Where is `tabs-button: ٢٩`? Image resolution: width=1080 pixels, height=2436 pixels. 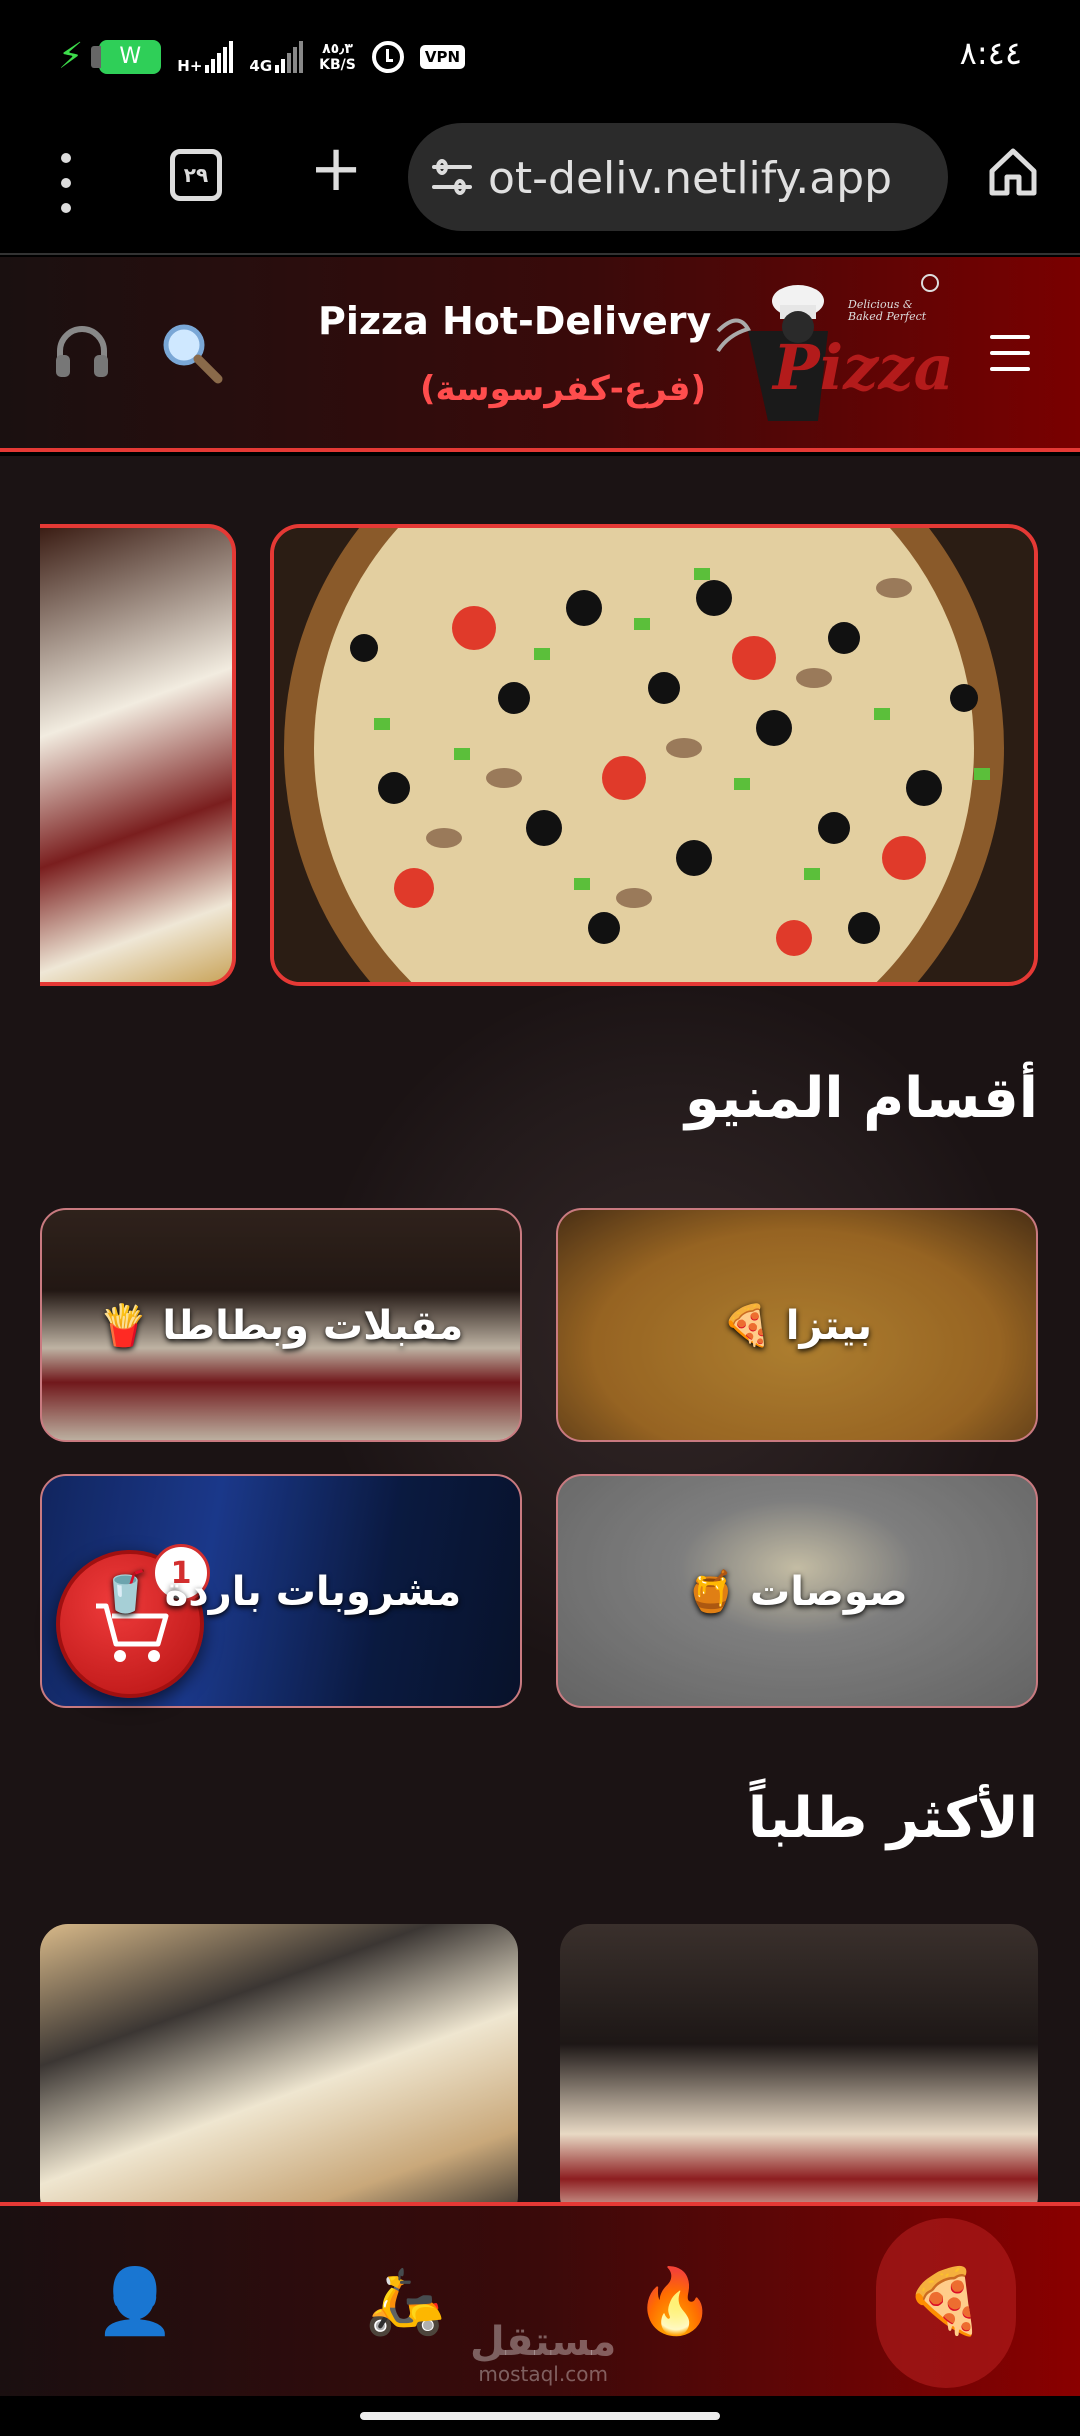
tabs-button: ٢٩ is located at coordinates (196, 175).